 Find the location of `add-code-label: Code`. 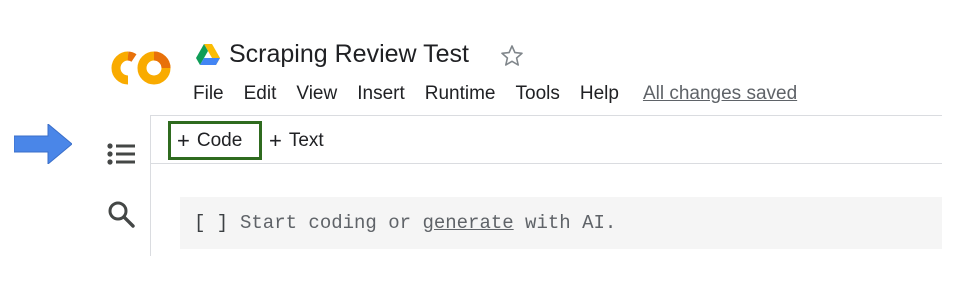

add-code-label: Code is located at coordinates (219, 140).